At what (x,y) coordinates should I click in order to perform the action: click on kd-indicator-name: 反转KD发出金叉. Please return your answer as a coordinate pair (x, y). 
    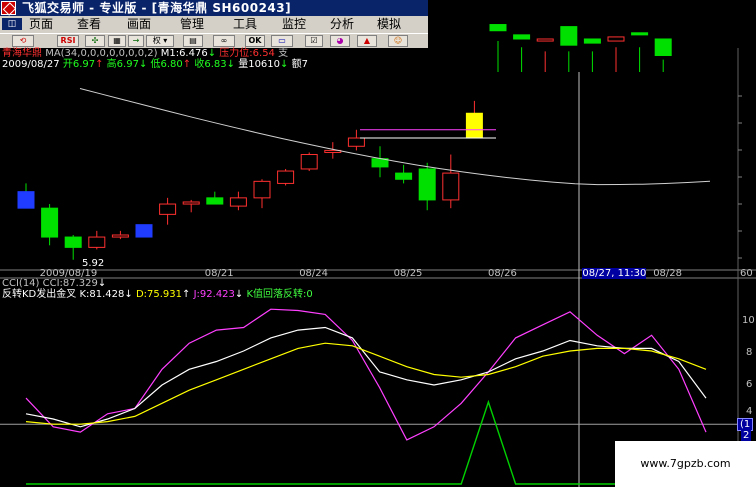
    Looking at the image, I should click on (39, 294).